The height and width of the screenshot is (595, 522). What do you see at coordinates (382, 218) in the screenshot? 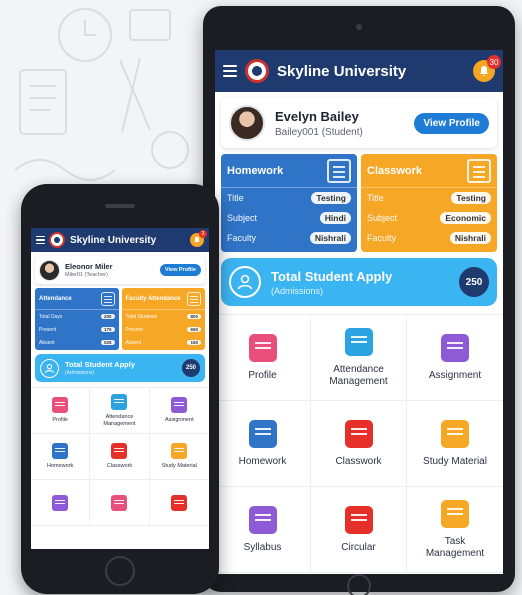
I see `card-row-label: Subject` at bounding box center [382, 218].